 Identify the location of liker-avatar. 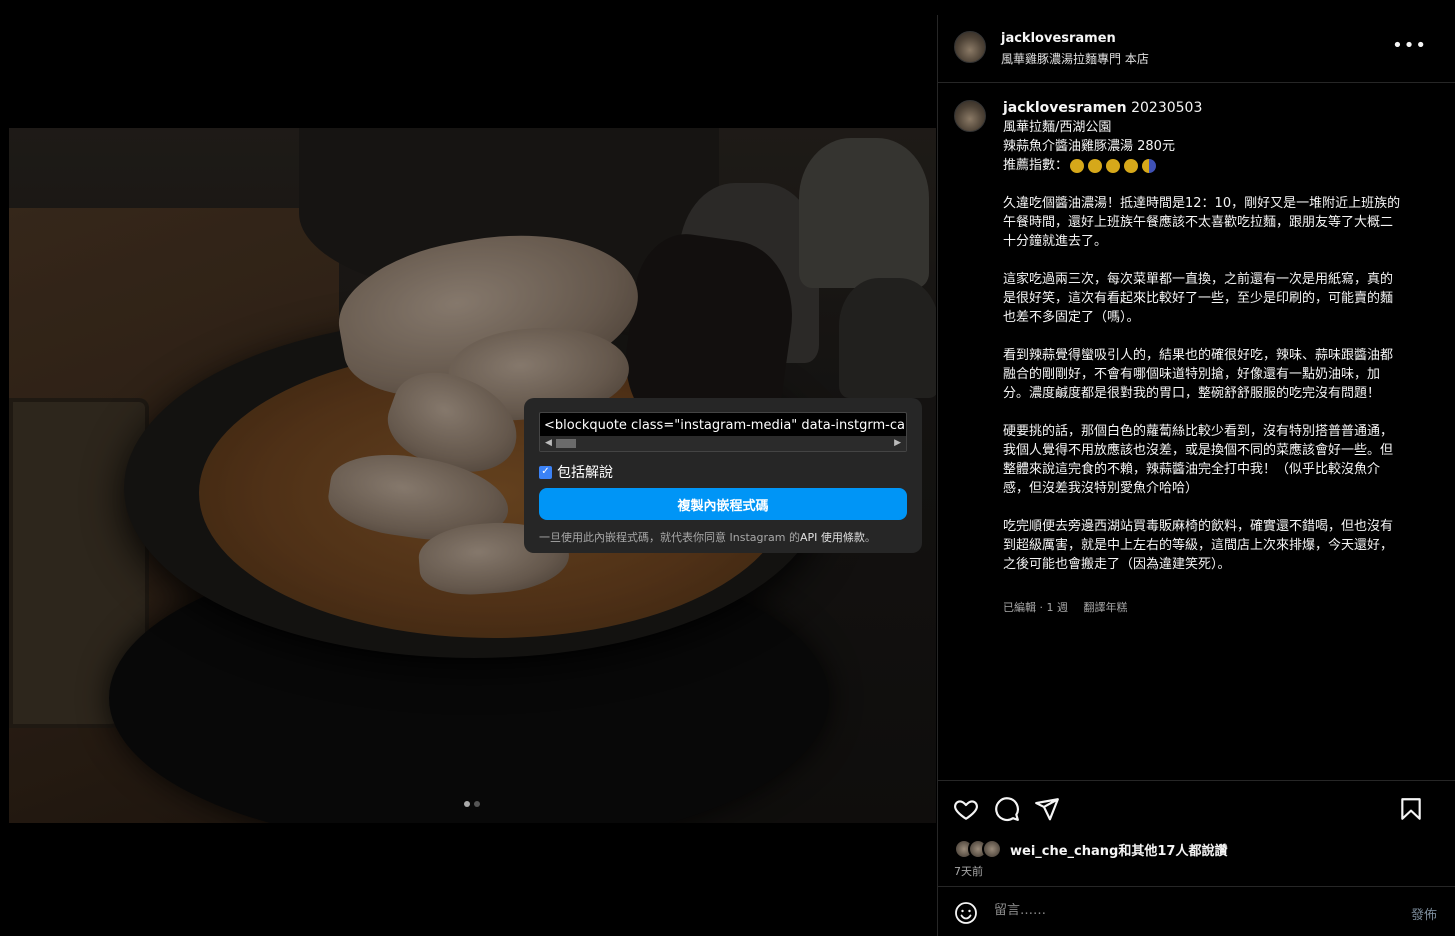
(992, 849).